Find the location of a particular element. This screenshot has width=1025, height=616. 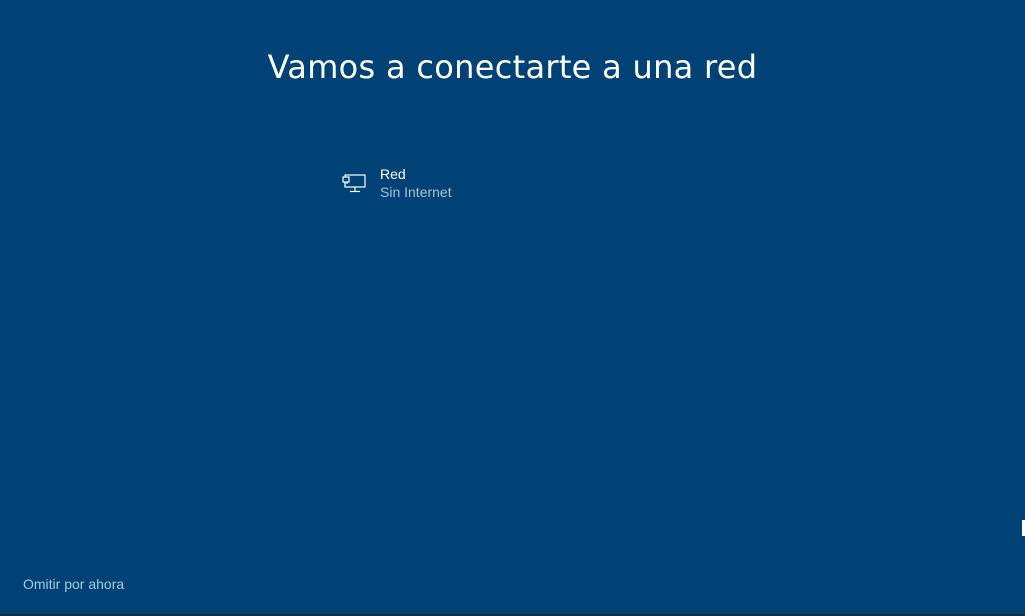

skip-link: Omitir por ahora is located at coordinates (73, 584).